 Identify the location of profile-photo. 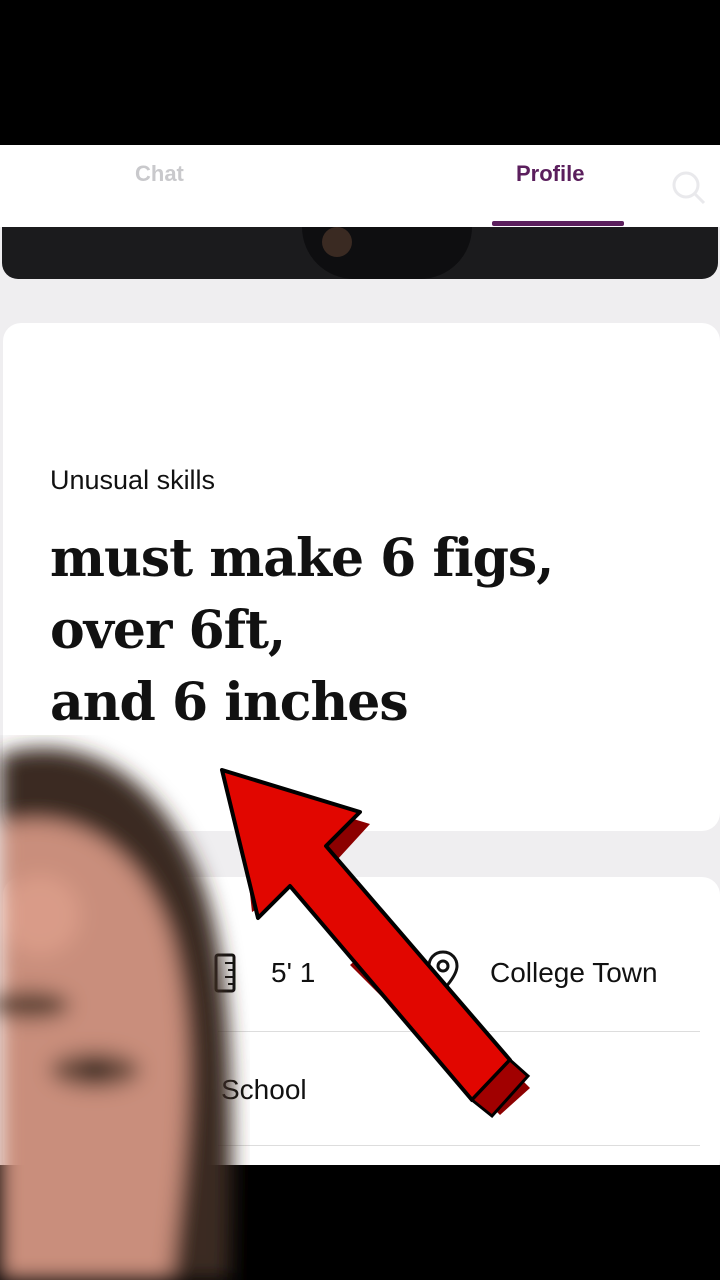
(360, 253).